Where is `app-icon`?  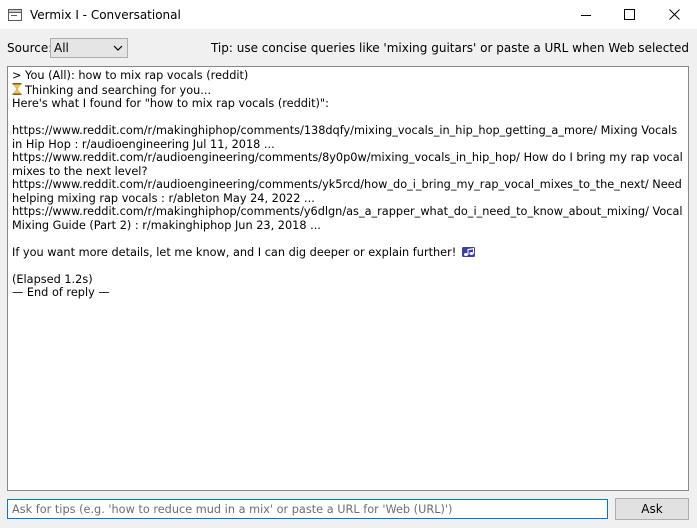 app-icon is located at coordinates (15, 15).